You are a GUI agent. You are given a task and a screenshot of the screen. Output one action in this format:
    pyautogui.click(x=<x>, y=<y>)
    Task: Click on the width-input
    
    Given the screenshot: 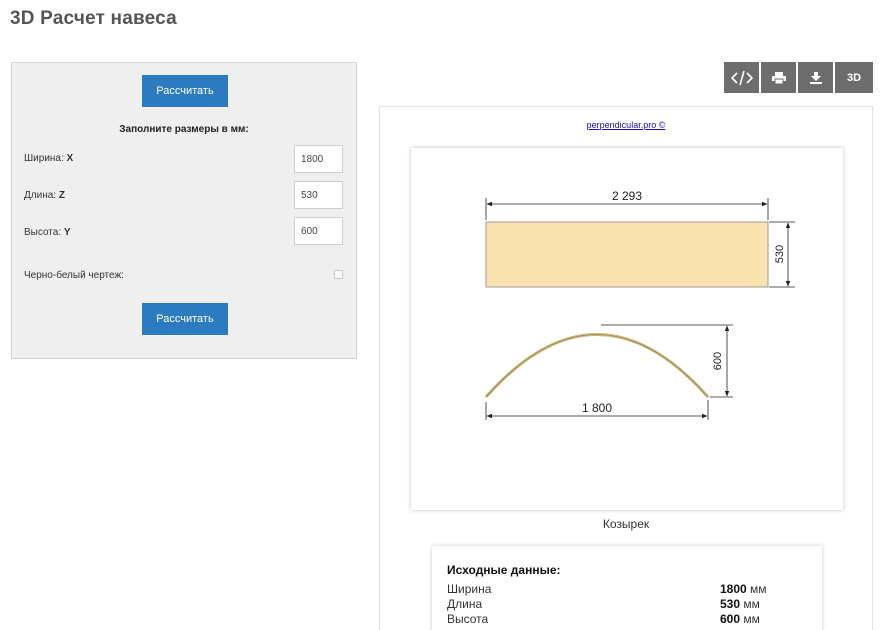 What is the action you would take?
    pyautogui.click(x=318, y=159)
    